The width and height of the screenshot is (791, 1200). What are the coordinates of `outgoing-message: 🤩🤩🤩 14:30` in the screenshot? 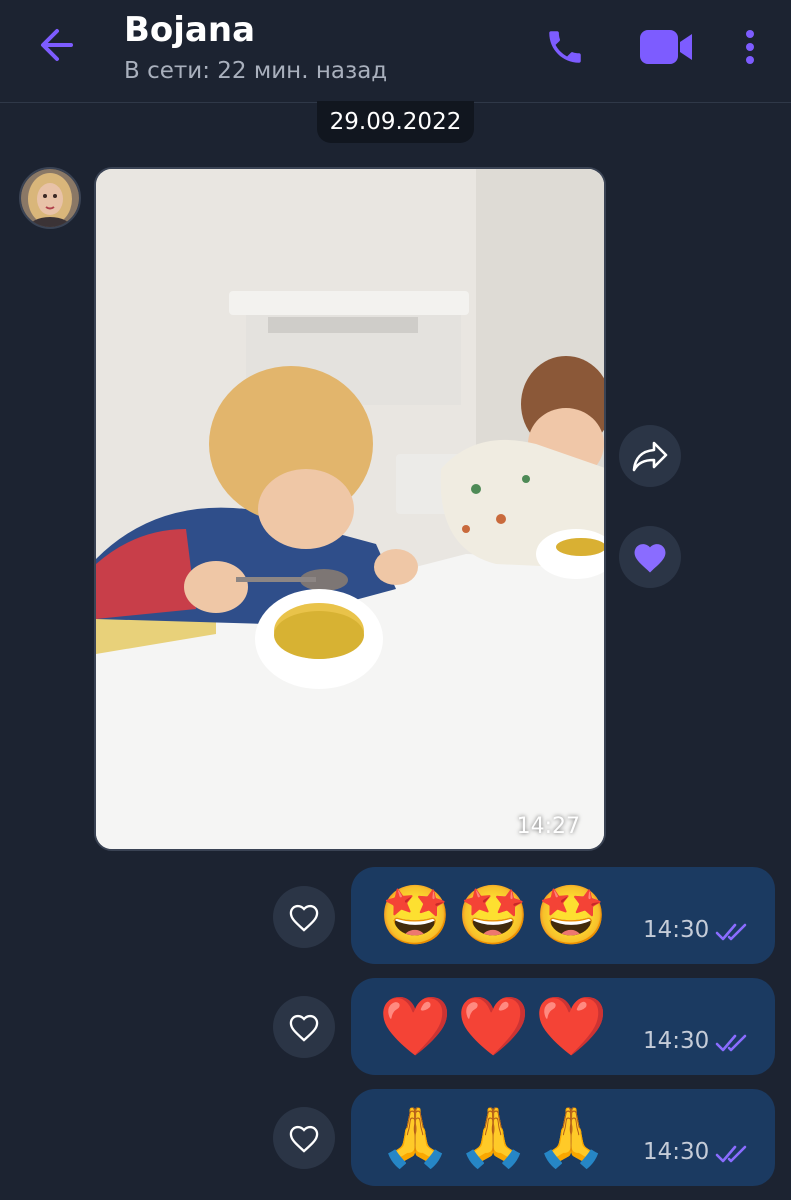 It's located at (563, 915).